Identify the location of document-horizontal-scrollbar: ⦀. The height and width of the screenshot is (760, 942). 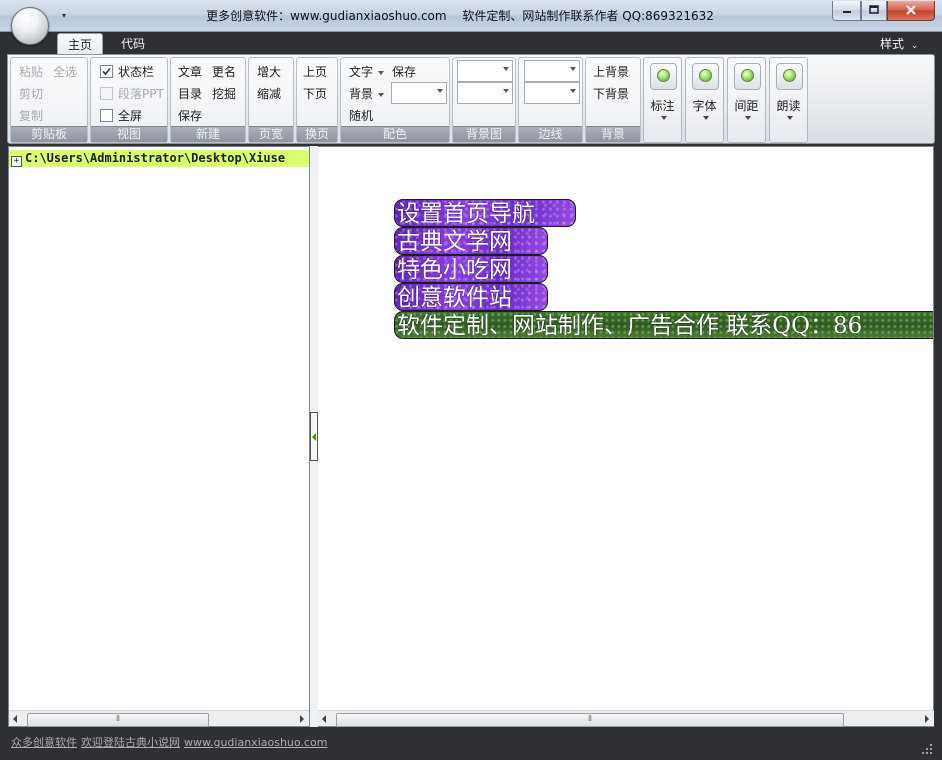
(626, 718).